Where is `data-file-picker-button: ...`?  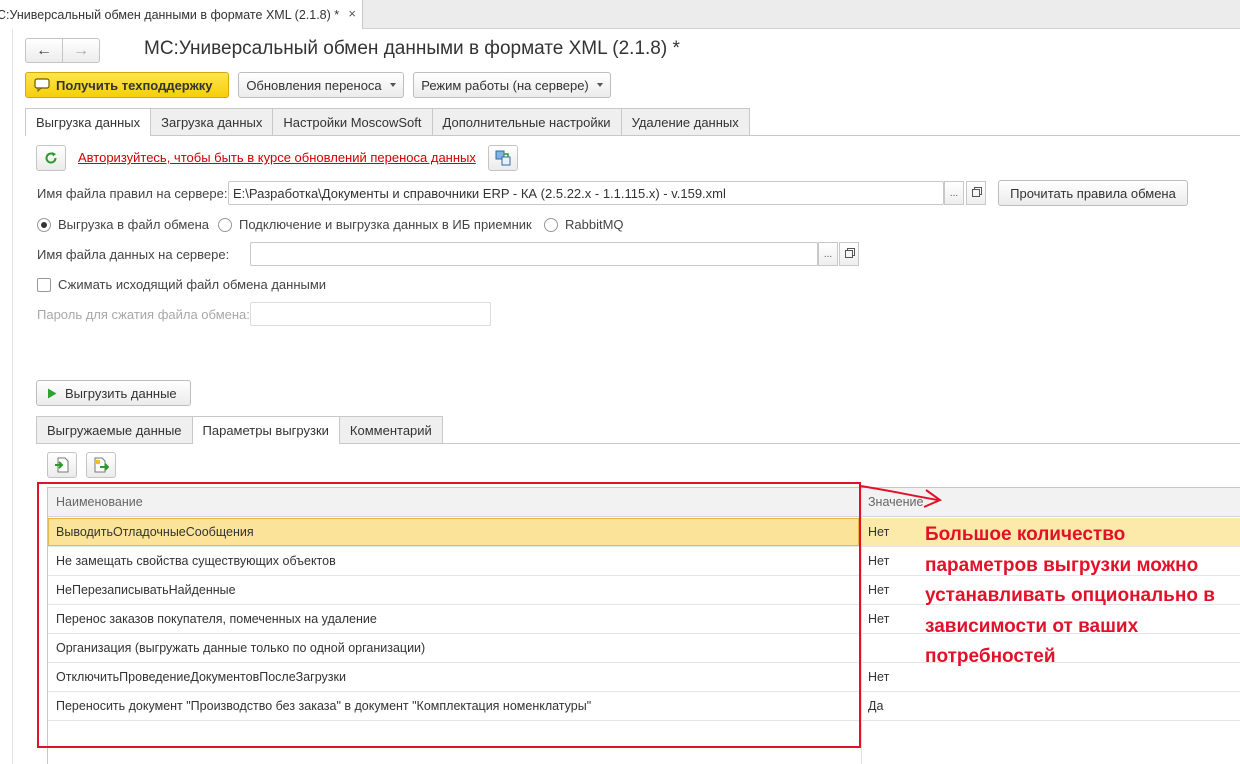
data-file-picker-button: ... is located at coordinates (828, 254).